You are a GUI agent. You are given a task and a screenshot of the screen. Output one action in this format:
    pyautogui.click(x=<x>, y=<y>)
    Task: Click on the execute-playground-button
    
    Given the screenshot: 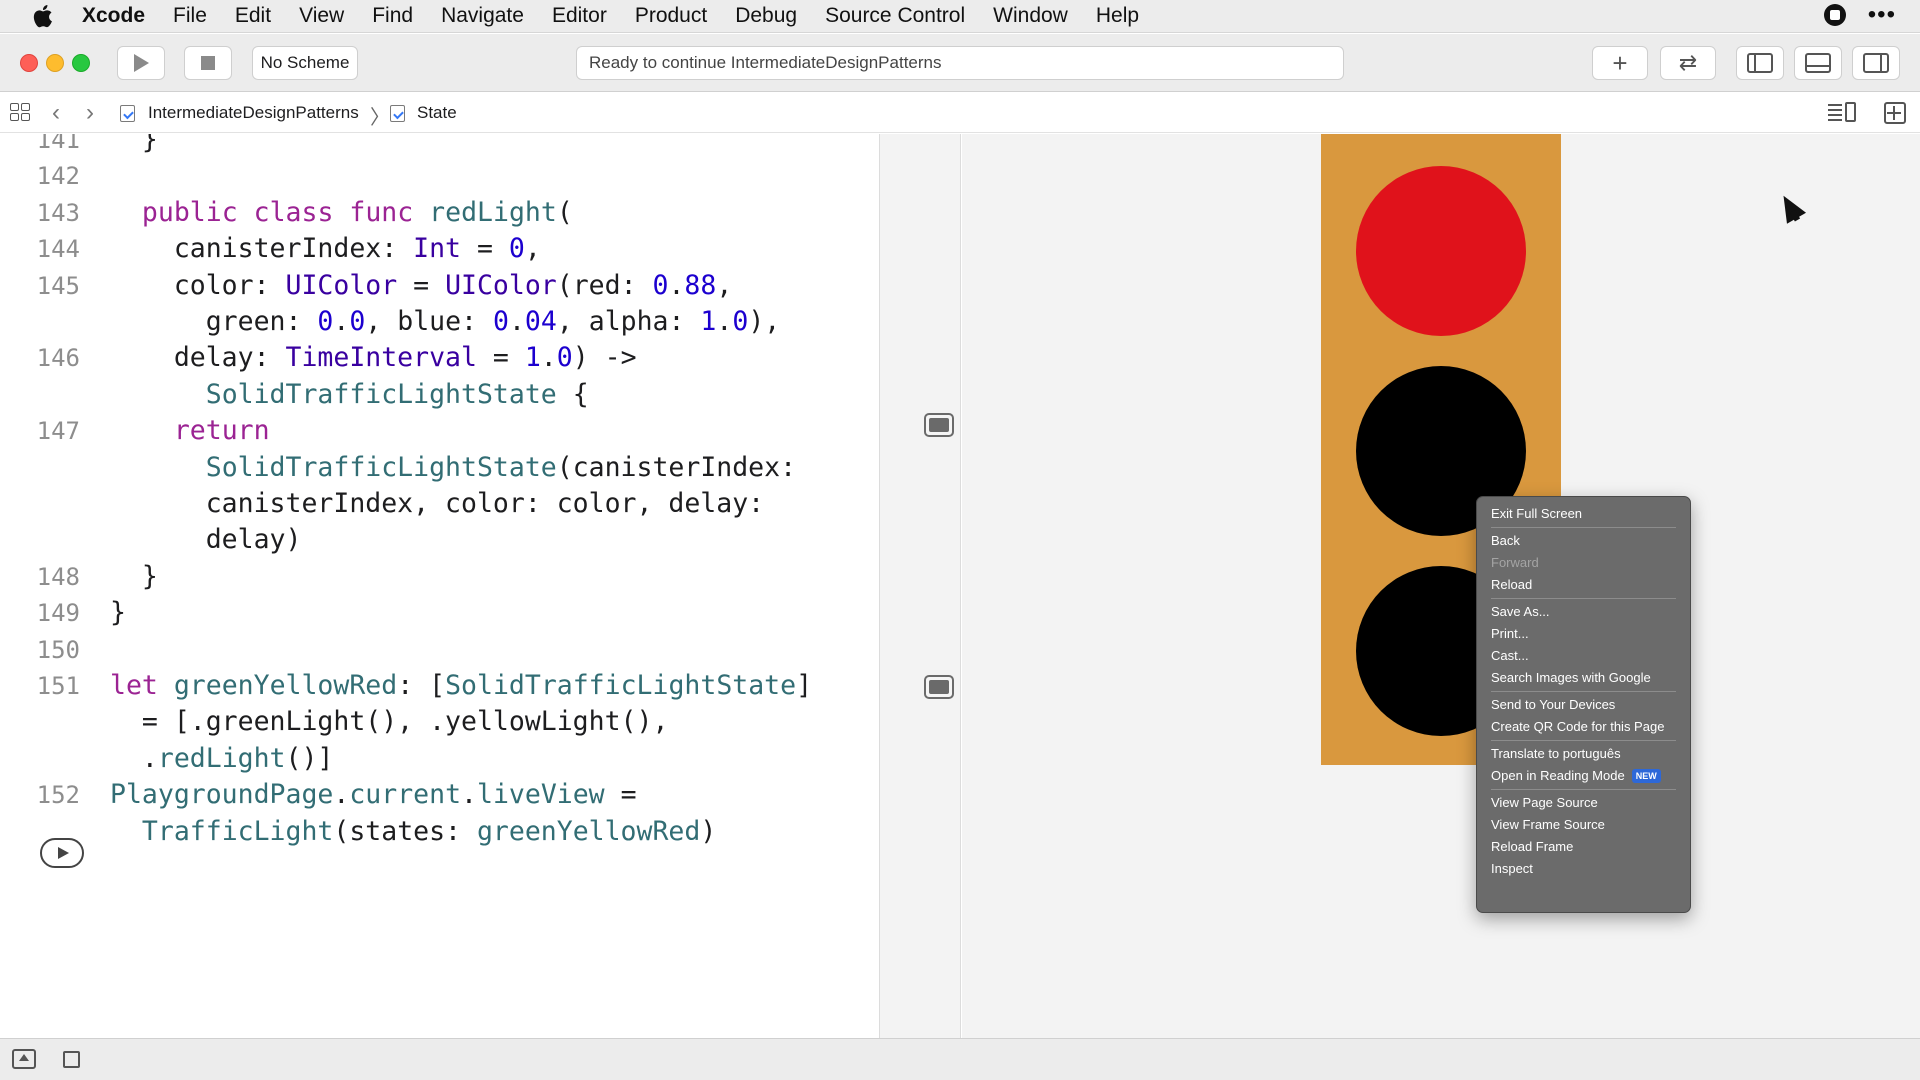 What is the action you would take?
    pyautogui.click(x=62, y=853)
    